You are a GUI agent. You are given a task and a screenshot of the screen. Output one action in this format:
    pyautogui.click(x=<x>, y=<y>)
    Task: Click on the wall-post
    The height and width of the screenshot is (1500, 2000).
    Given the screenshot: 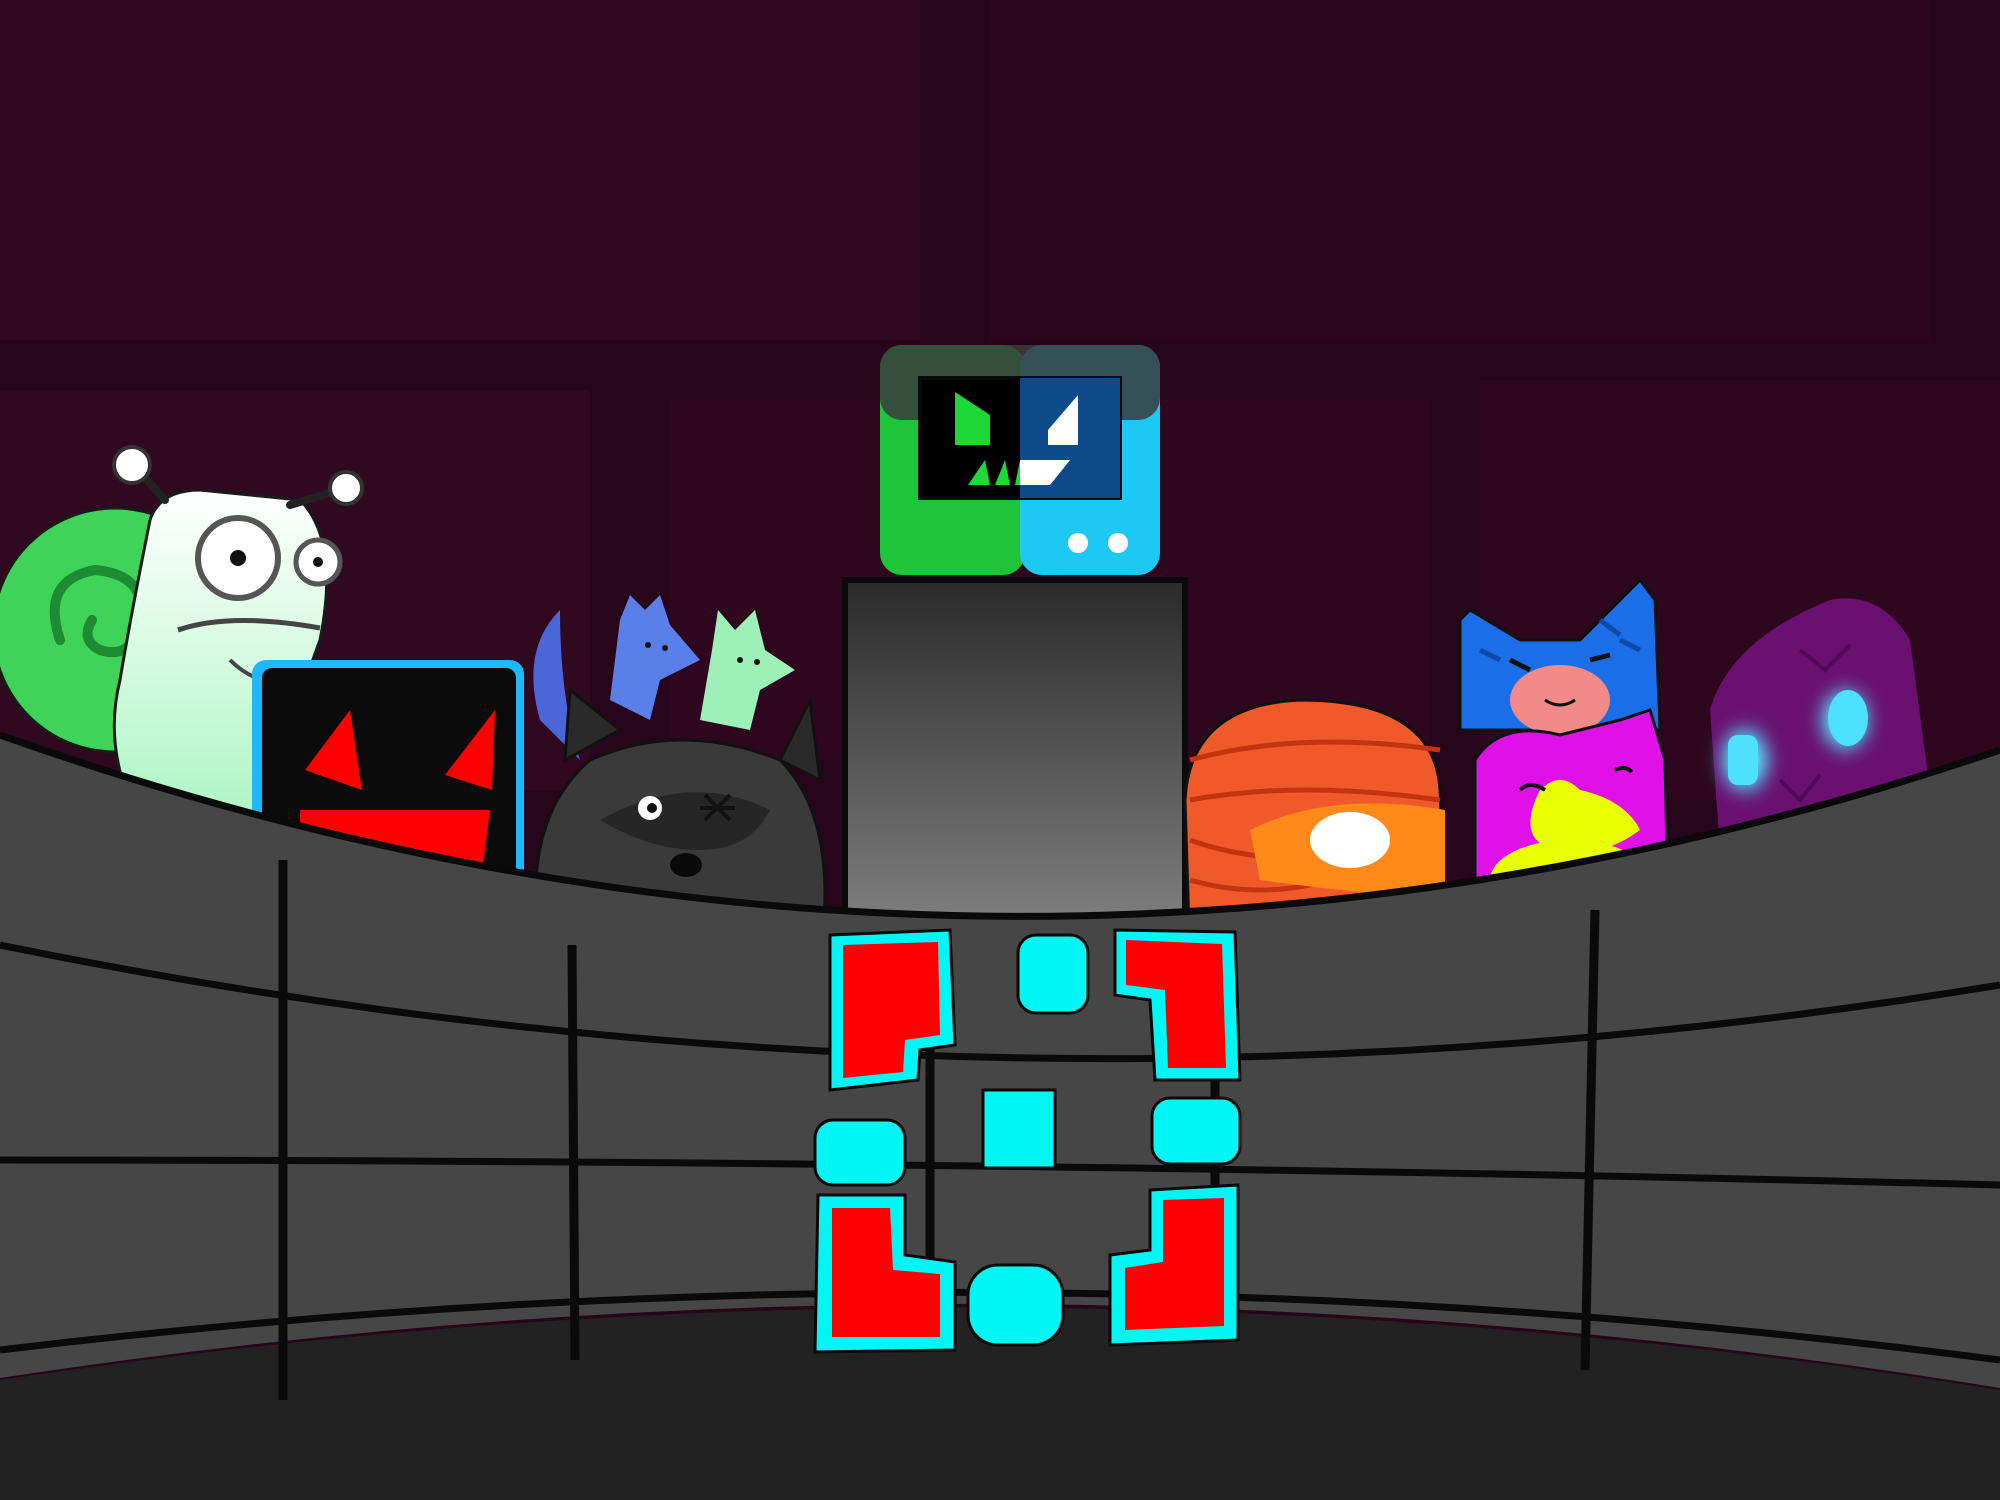 What is the action you would take?
    pyautogui.click(x=573, y=1152)
    